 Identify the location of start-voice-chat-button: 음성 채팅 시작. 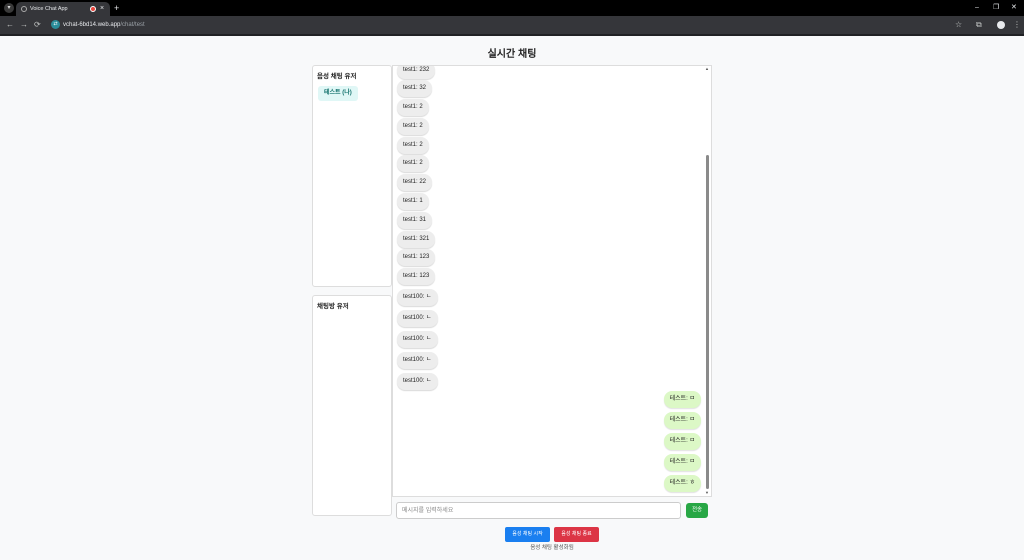
(527, 534).